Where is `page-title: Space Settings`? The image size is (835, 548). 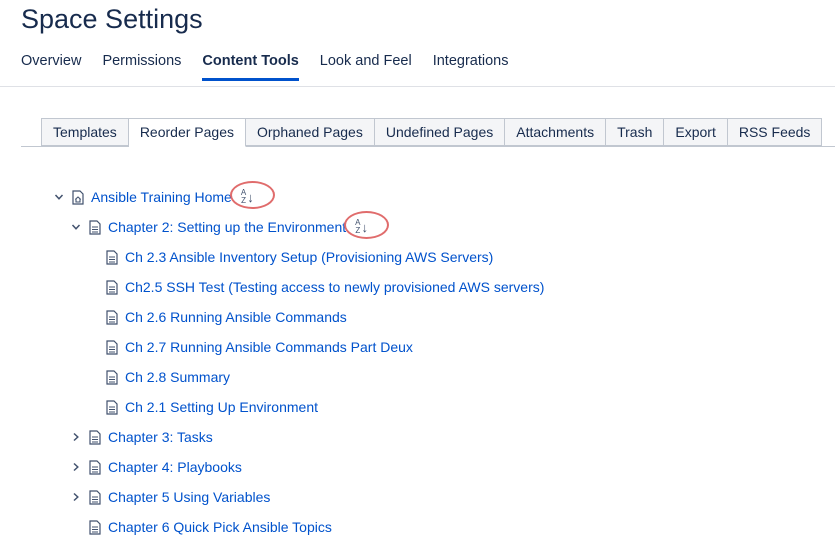 page-title: Space Settings is located at coordinates (112, 19).